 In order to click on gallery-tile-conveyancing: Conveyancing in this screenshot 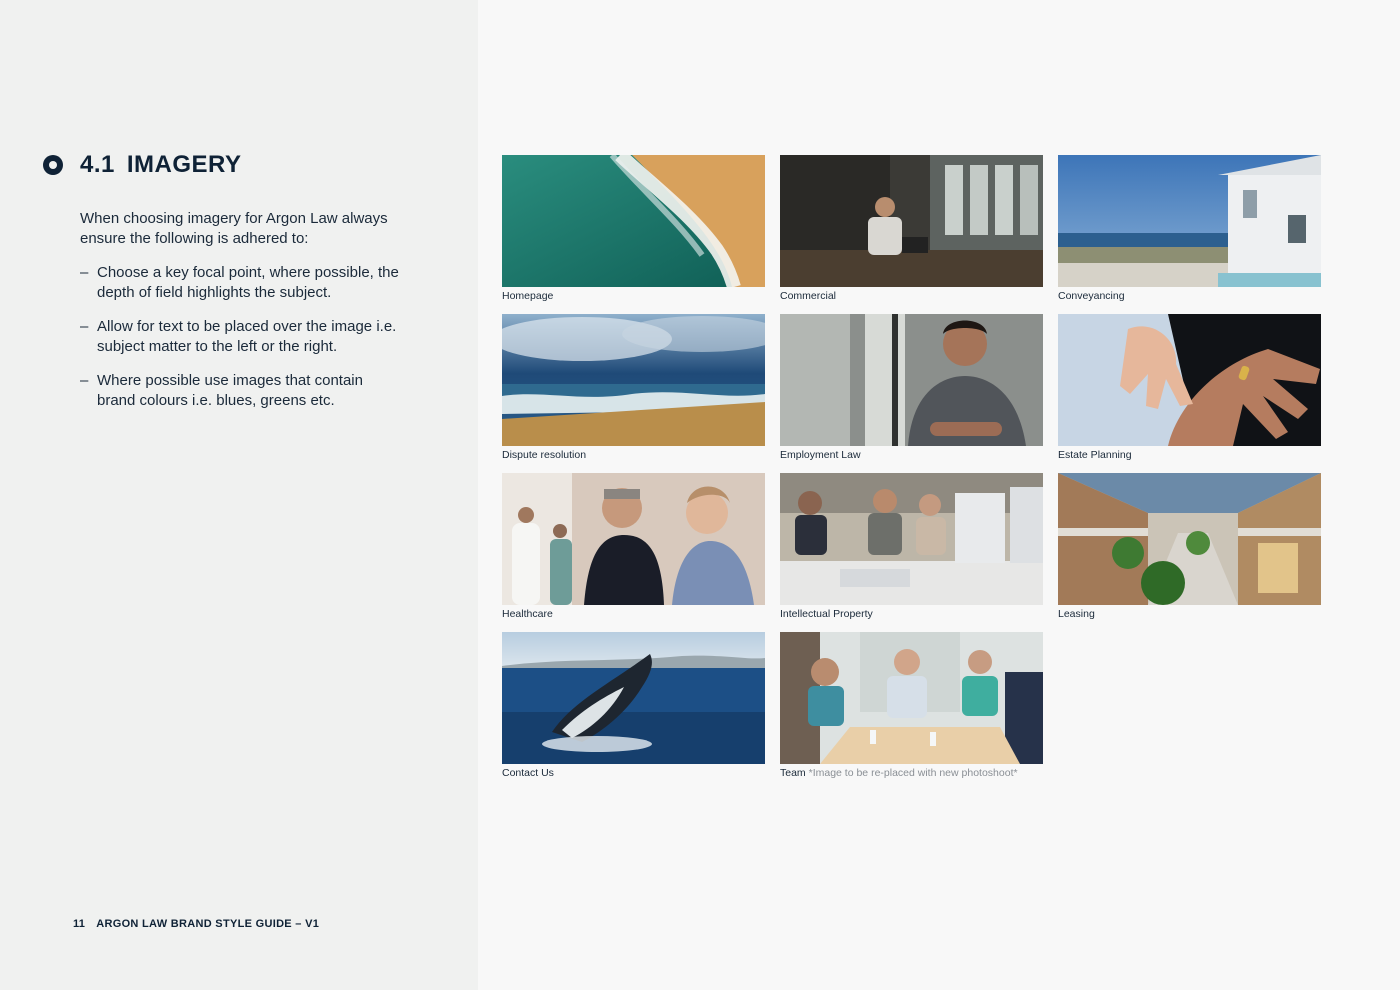, I will do `click(1189, 230)`.